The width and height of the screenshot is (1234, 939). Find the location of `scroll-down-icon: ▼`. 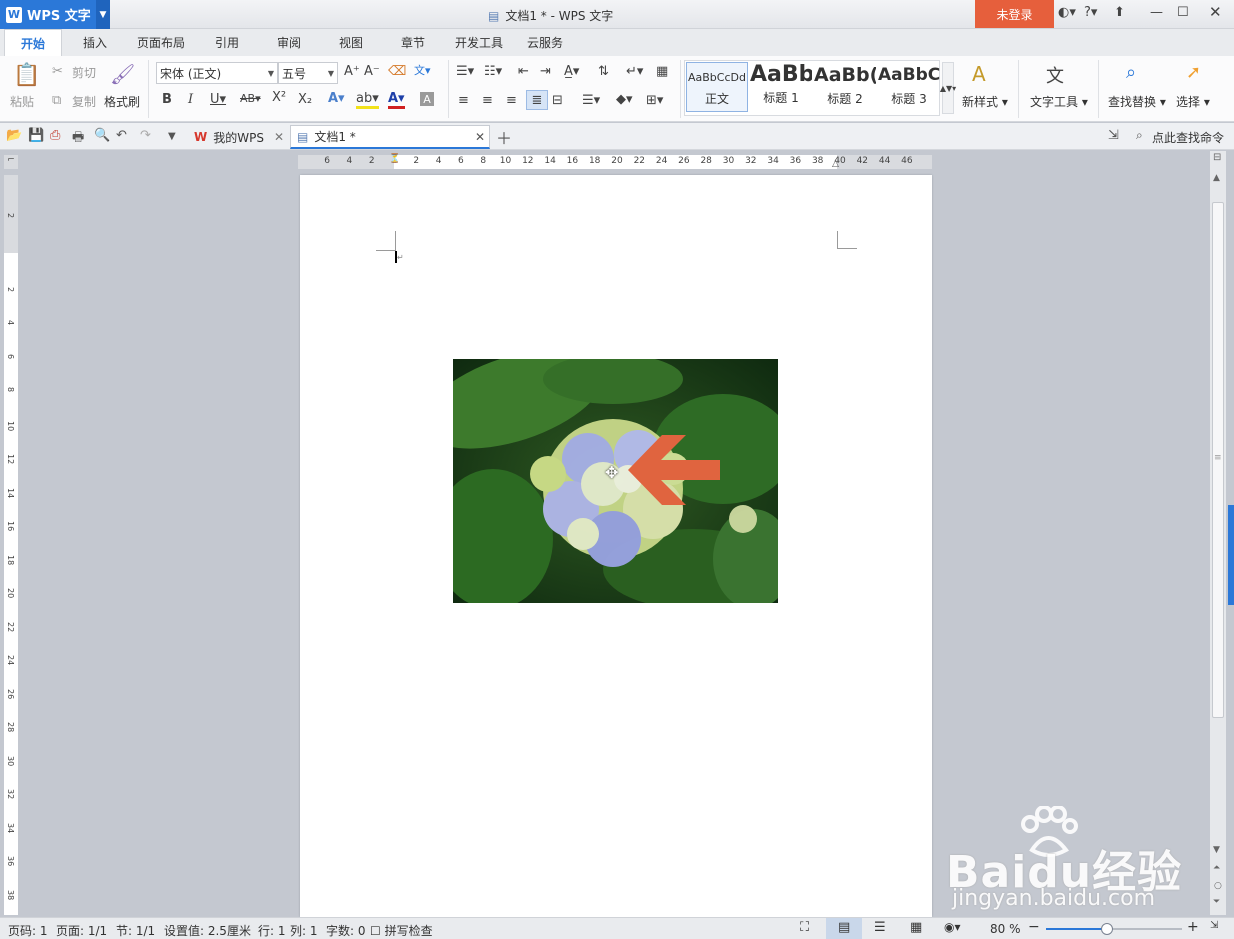

scroll-down-icon: ▼ is located at coordinates (1216, 850).